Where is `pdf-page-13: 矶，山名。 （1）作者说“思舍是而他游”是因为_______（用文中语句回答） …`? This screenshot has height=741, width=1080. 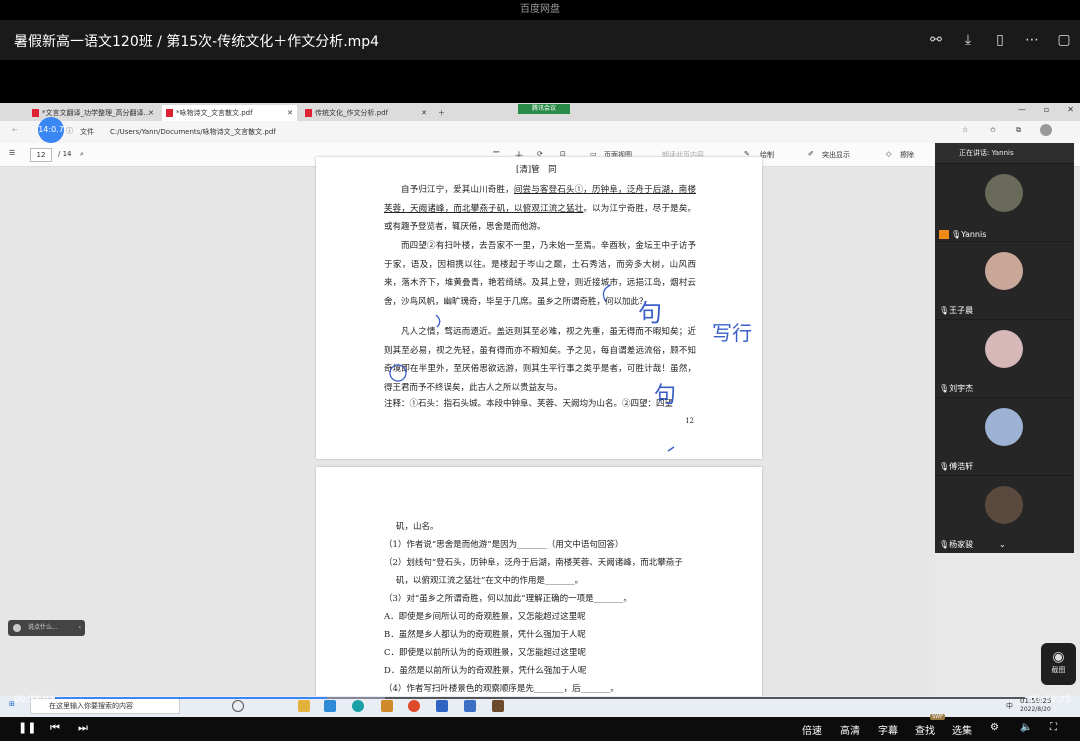 pdf-page-13: 矶，山名。 （1）作者说“思舍是而他游”是因为_______（用文中语句回答） … is located at coordinates (539, 592).